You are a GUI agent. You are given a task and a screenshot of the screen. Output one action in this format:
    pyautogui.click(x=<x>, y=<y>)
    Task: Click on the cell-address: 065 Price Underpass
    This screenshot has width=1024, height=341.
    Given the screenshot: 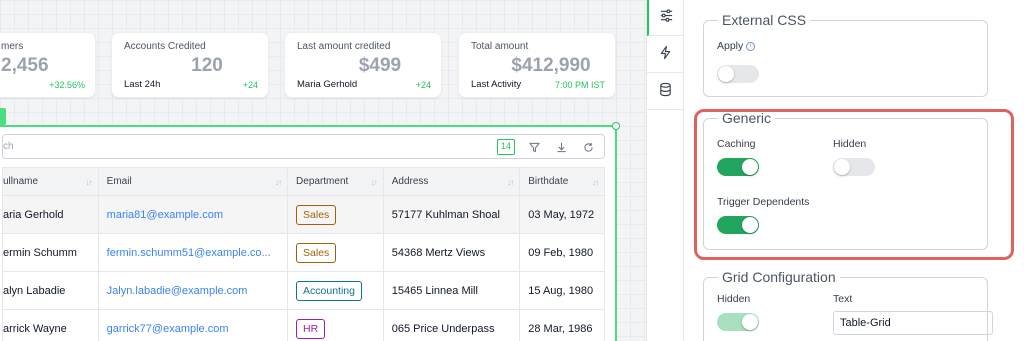 What is the action you would take?
    pyautogui.click(x=452, y=325)
    